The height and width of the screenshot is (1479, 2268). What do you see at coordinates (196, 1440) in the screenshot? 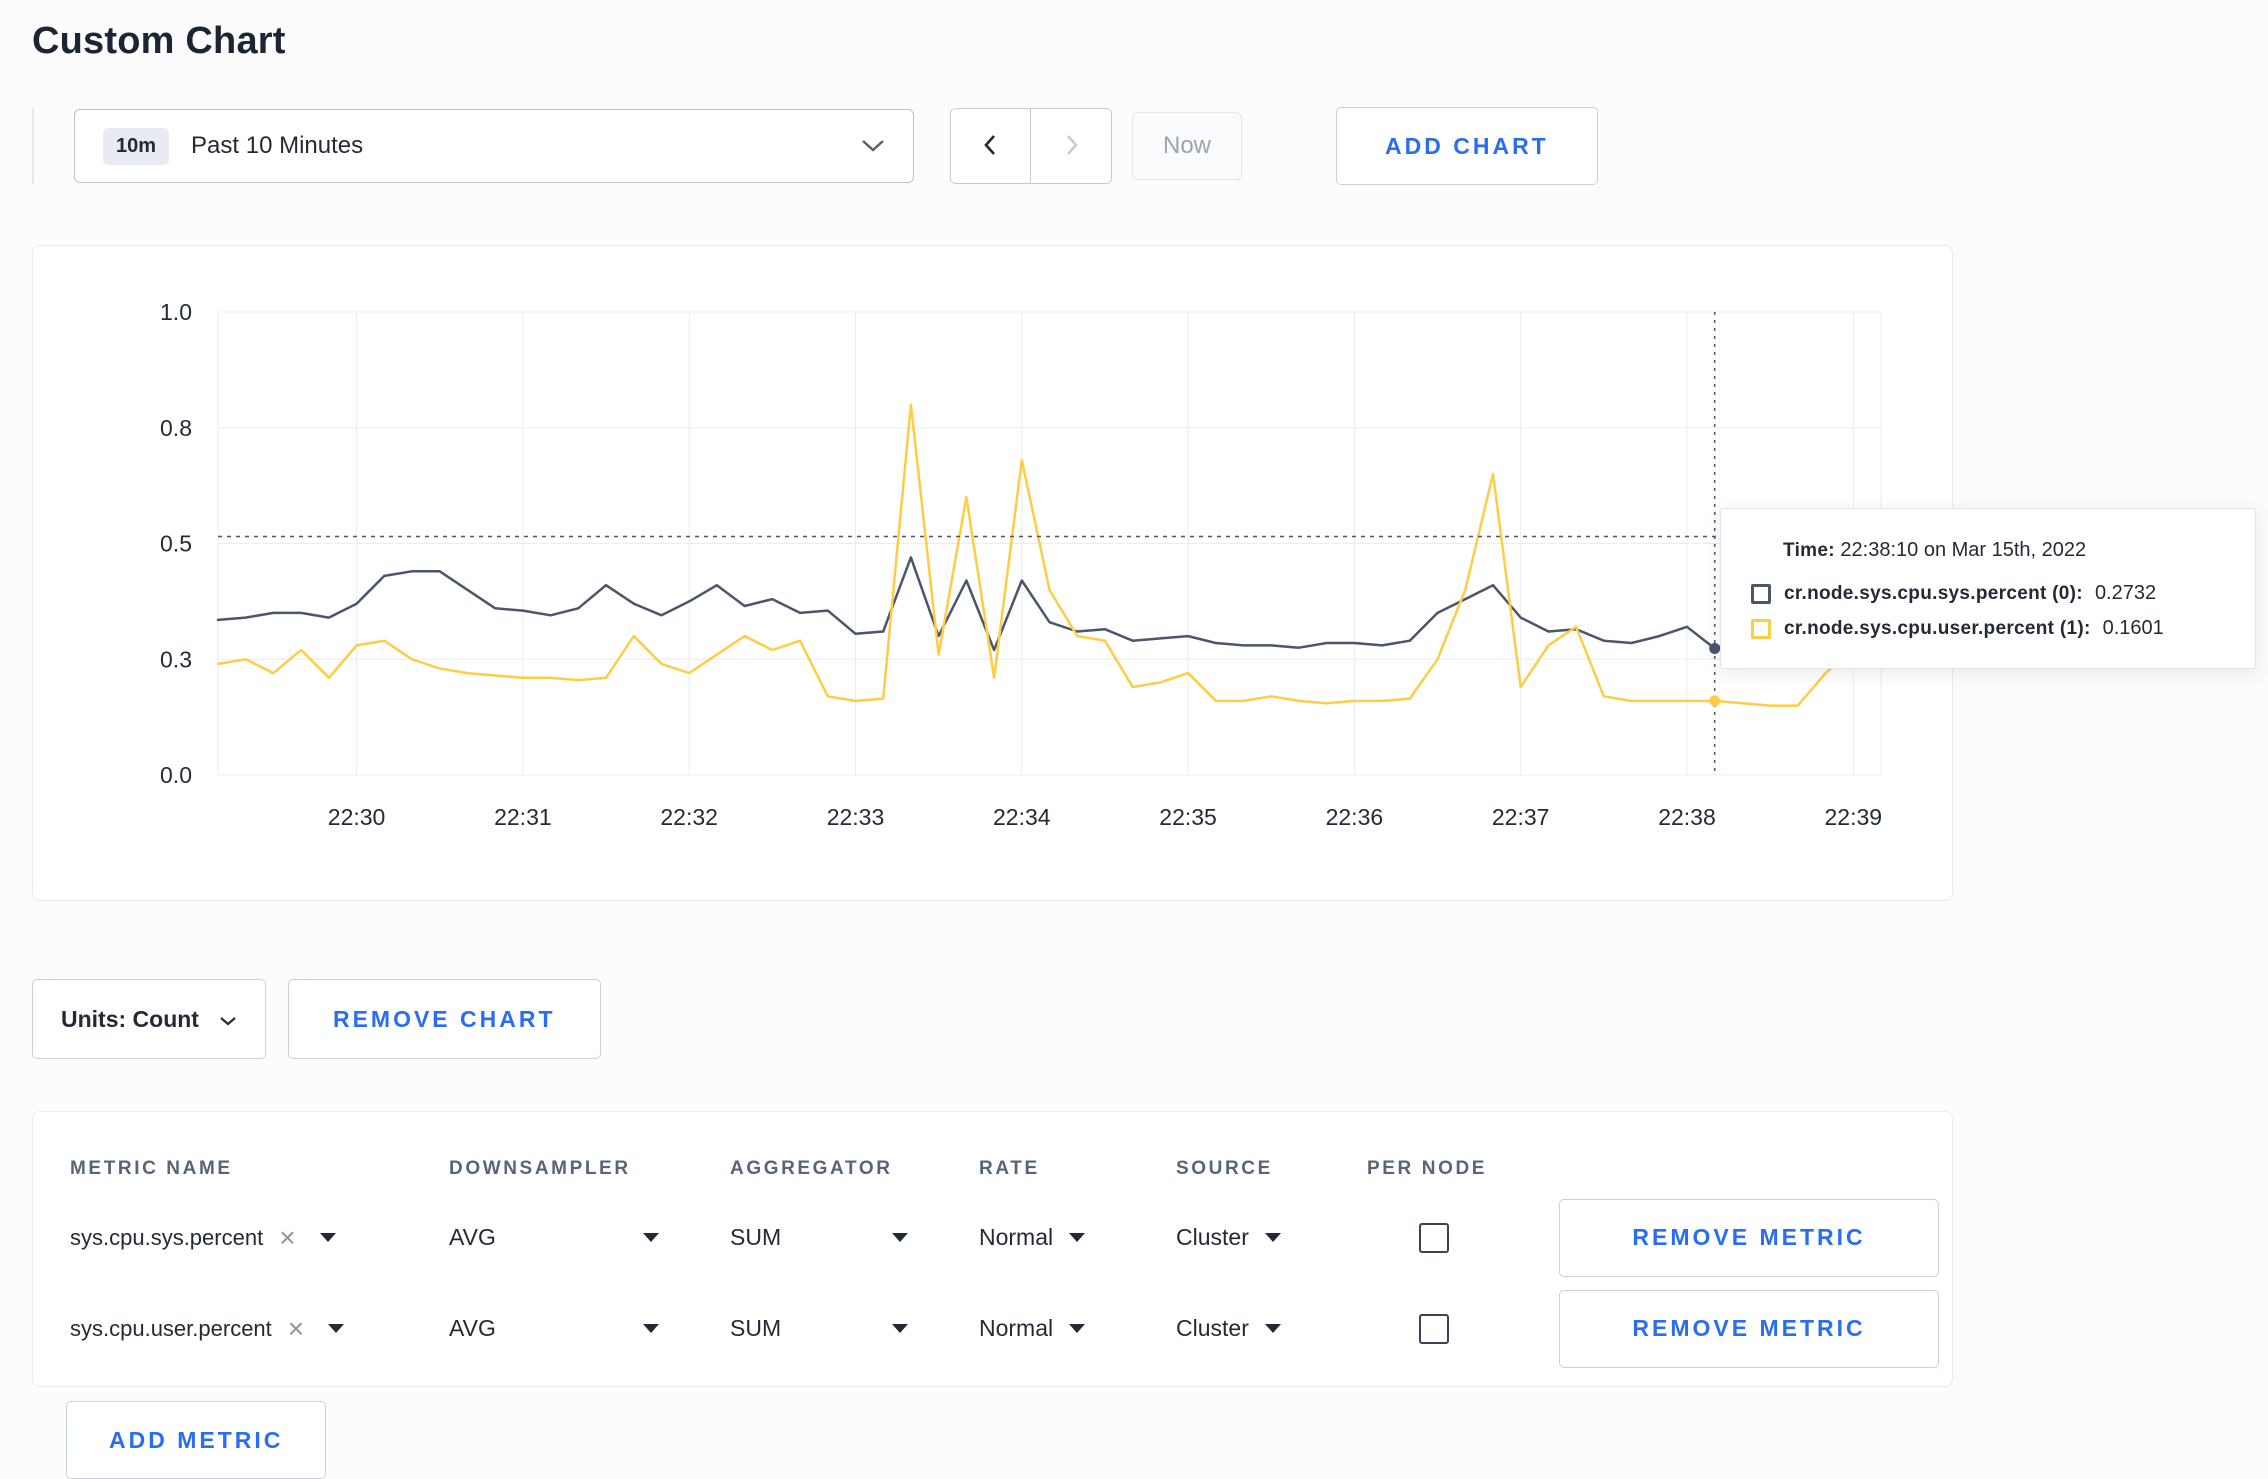
I see `add-metric-button: ADD METRIC` at bounding box center [196, 1440].